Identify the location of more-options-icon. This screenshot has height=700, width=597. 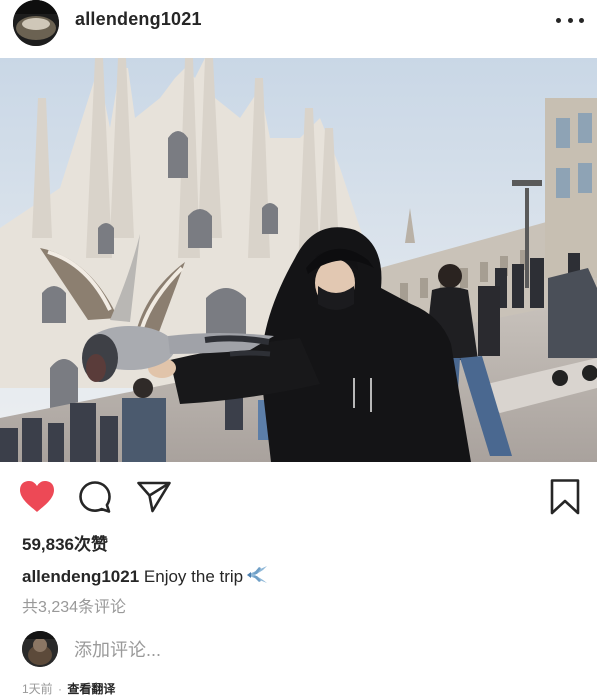
(570, 20).